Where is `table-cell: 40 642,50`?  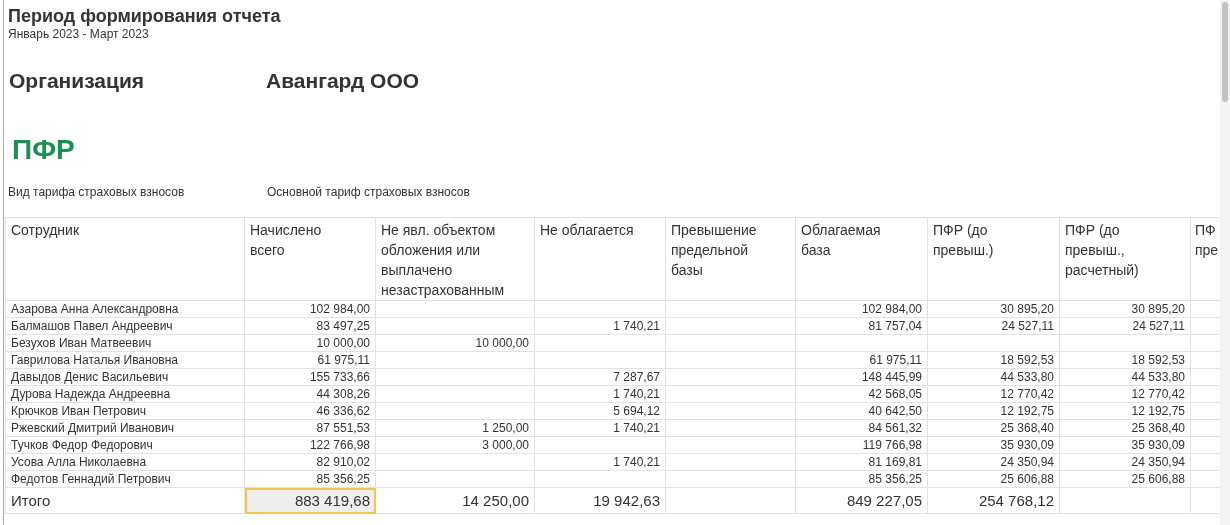 table-cell: 40 642,50 is located at coordinates (861, 411).